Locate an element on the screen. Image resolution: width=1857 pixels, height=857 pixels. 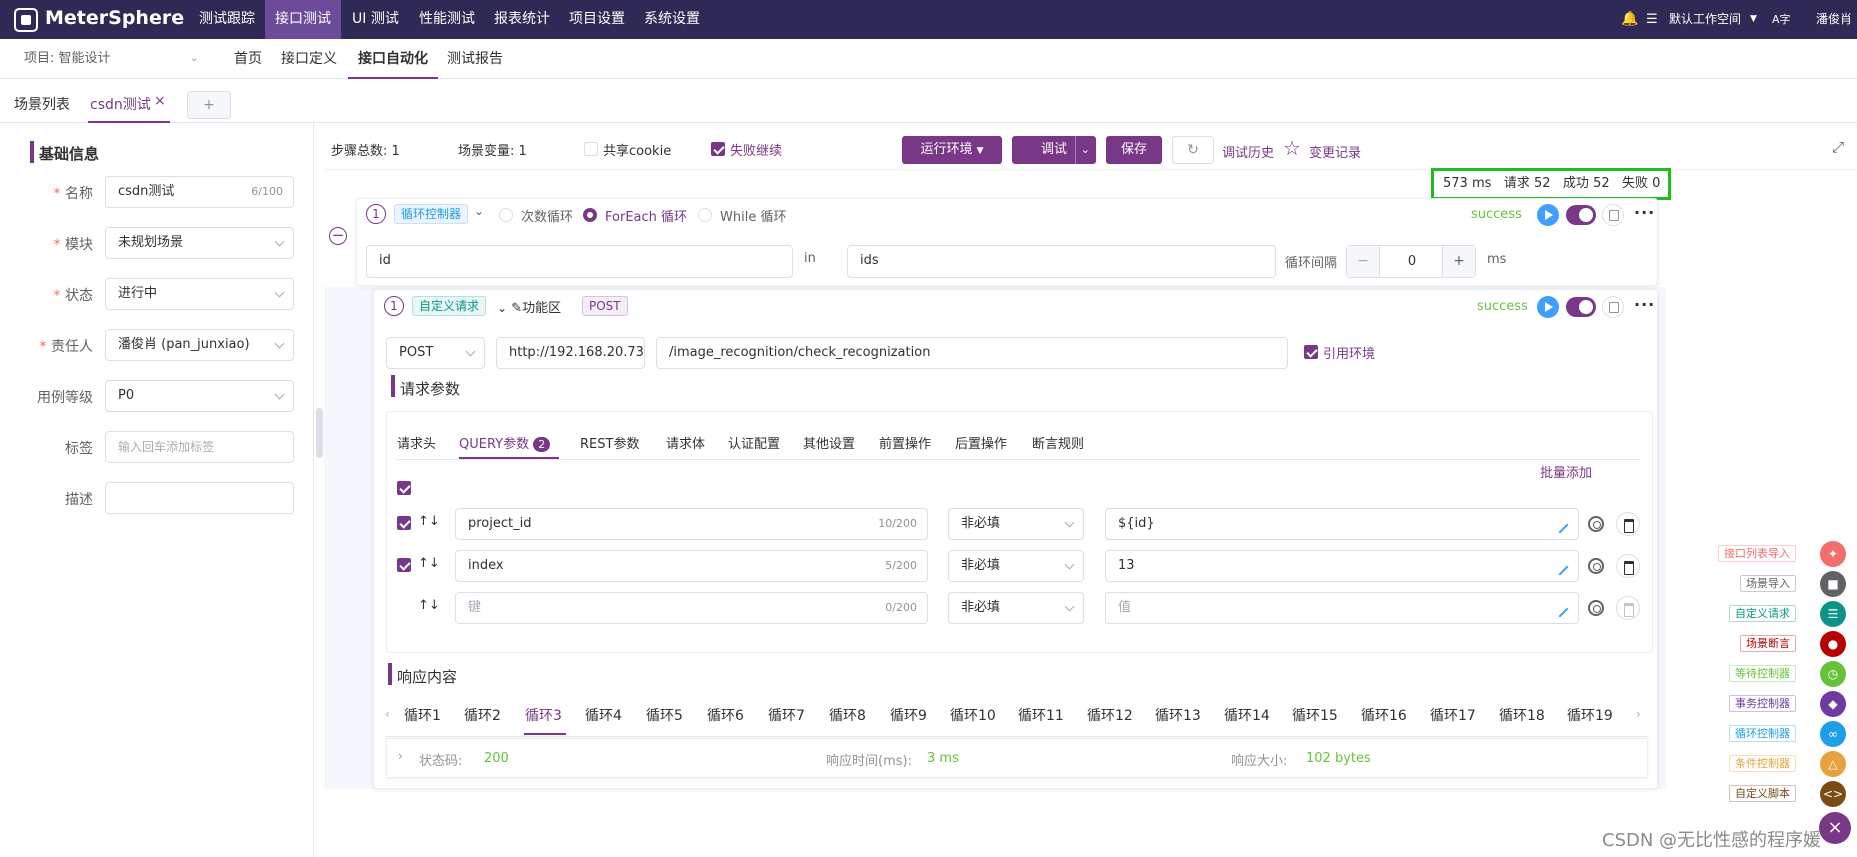
param-key-input: index 5/200 is located at coordinates (691, 566).